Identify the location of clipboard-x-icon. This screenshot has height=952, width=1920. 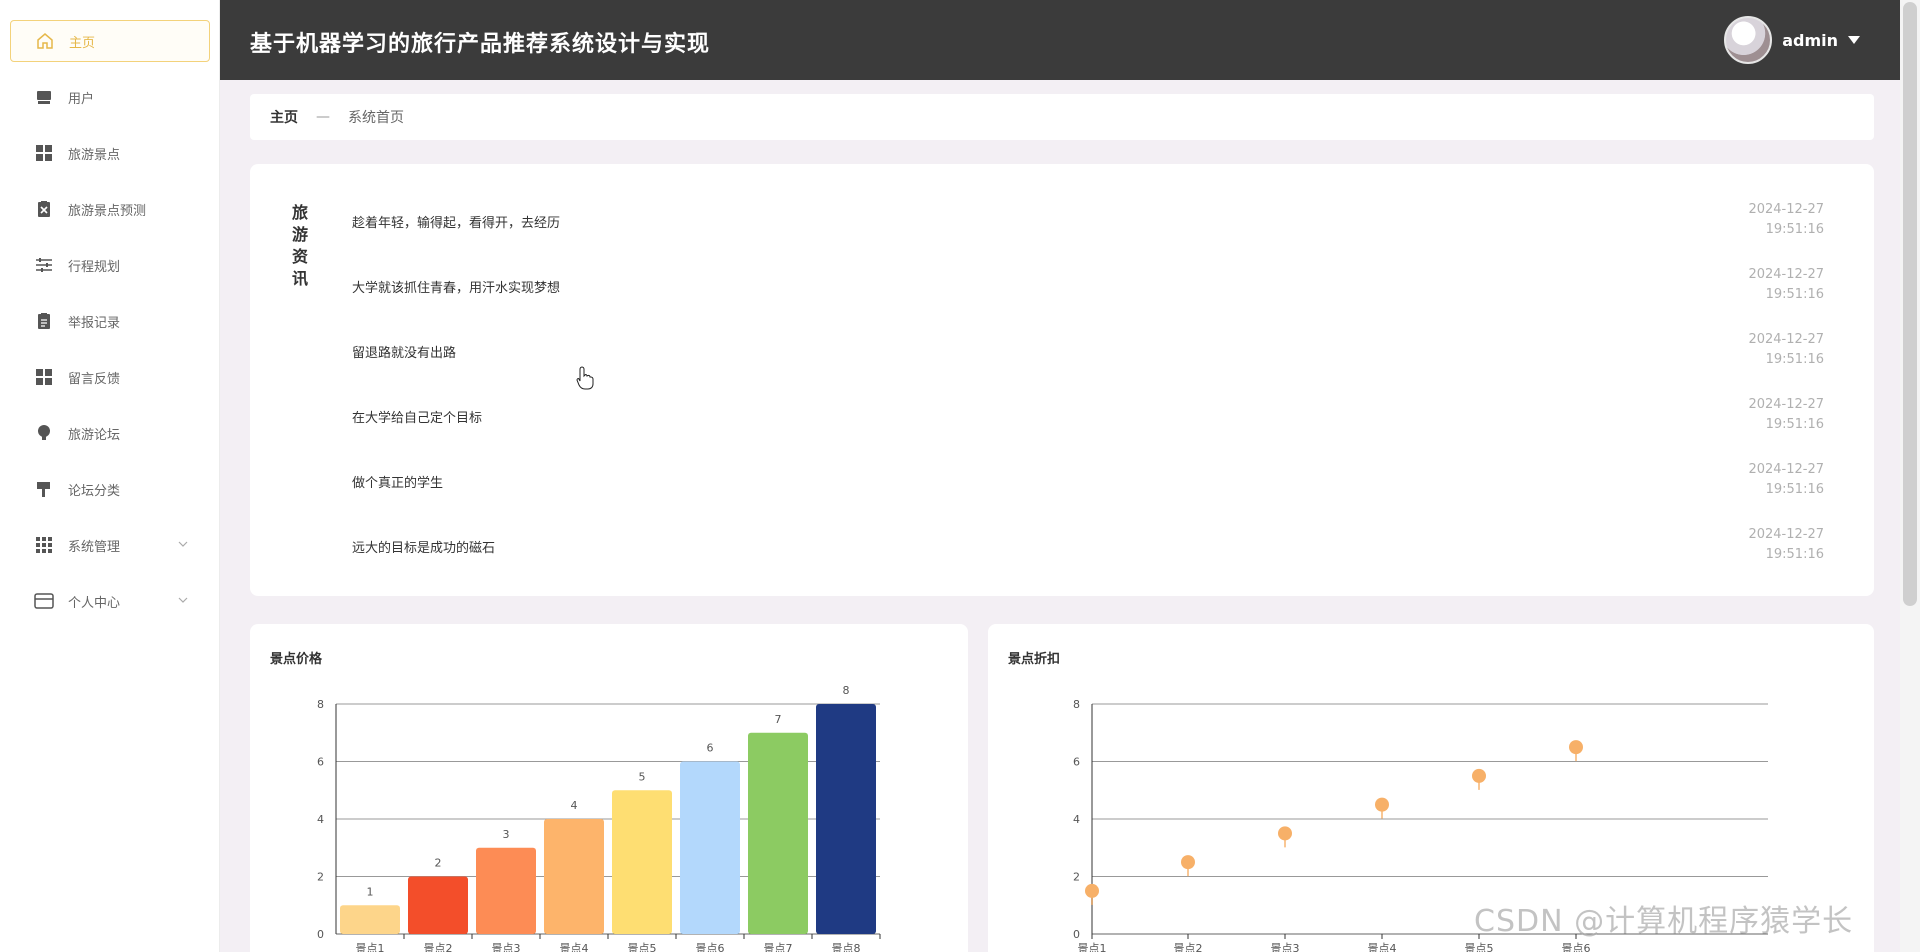
(44, 209).